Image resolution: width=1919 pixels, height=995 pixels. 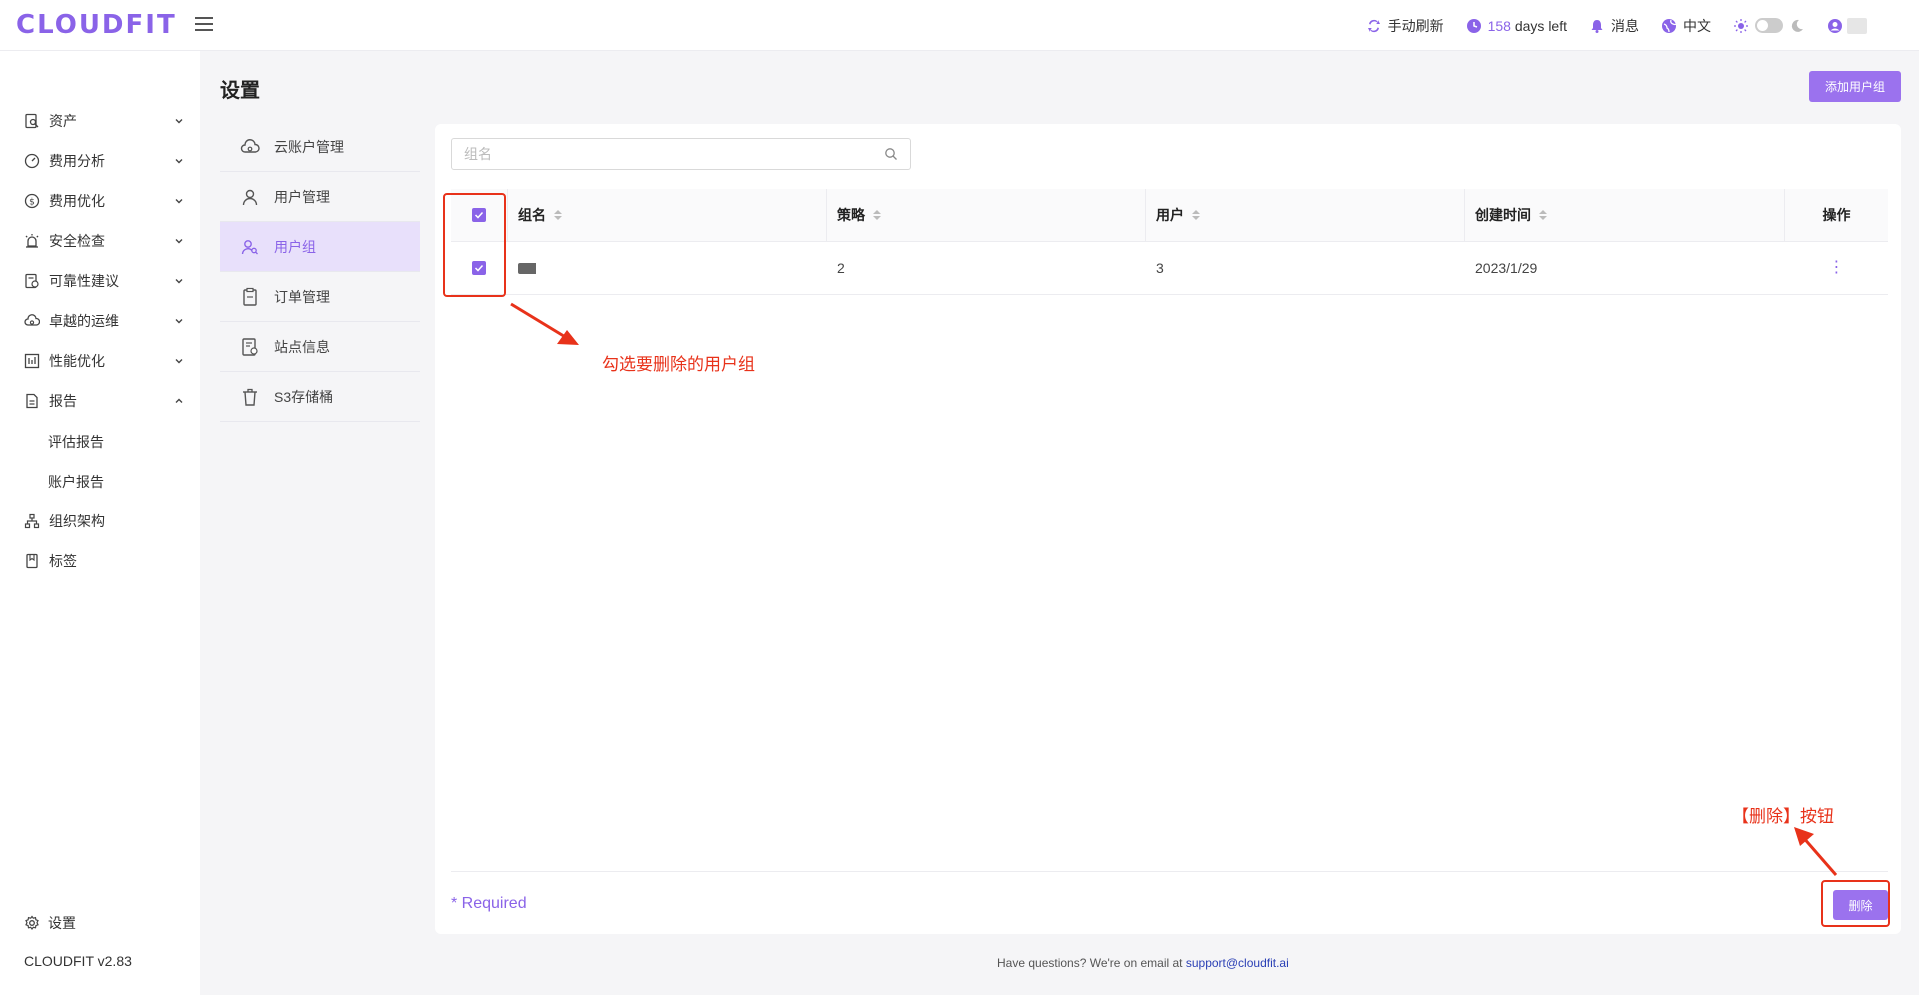 What do you see at coordinates (1405, 26) in the screenshot?
I see `refresh-button: 手动刷新` at bounding box center [1405, 26].